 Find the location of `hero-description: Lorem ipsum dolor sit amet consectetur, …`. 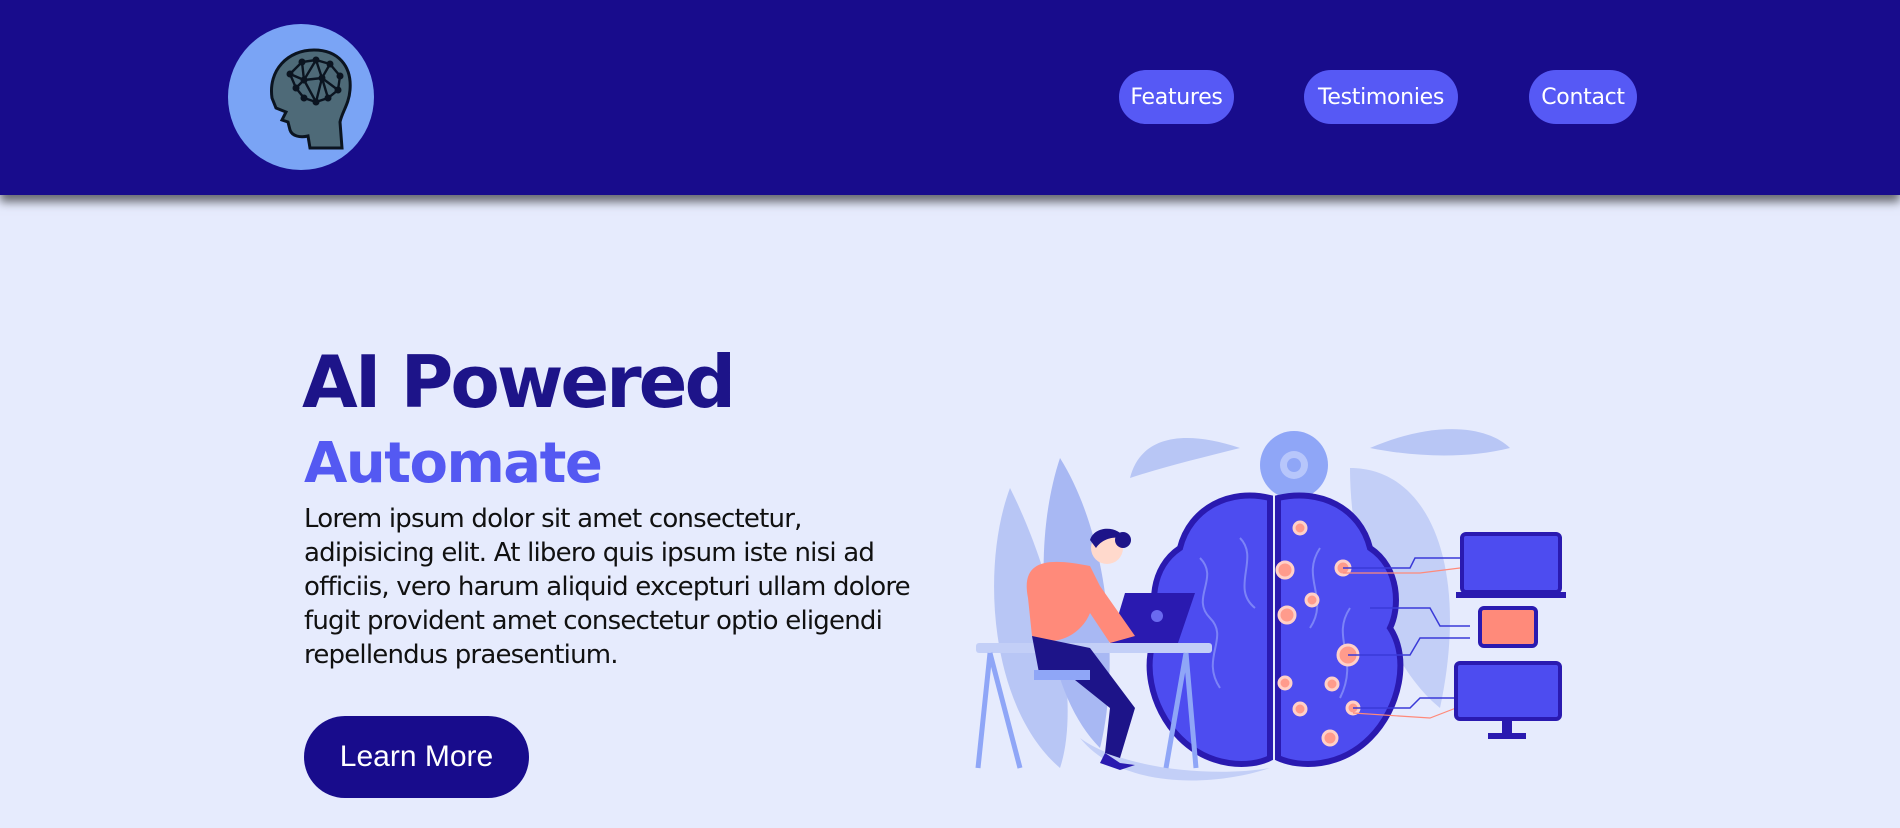

hero-description: Lorem ipsum dolor sit amet consectetur, … is located at coordinates (607, 587).